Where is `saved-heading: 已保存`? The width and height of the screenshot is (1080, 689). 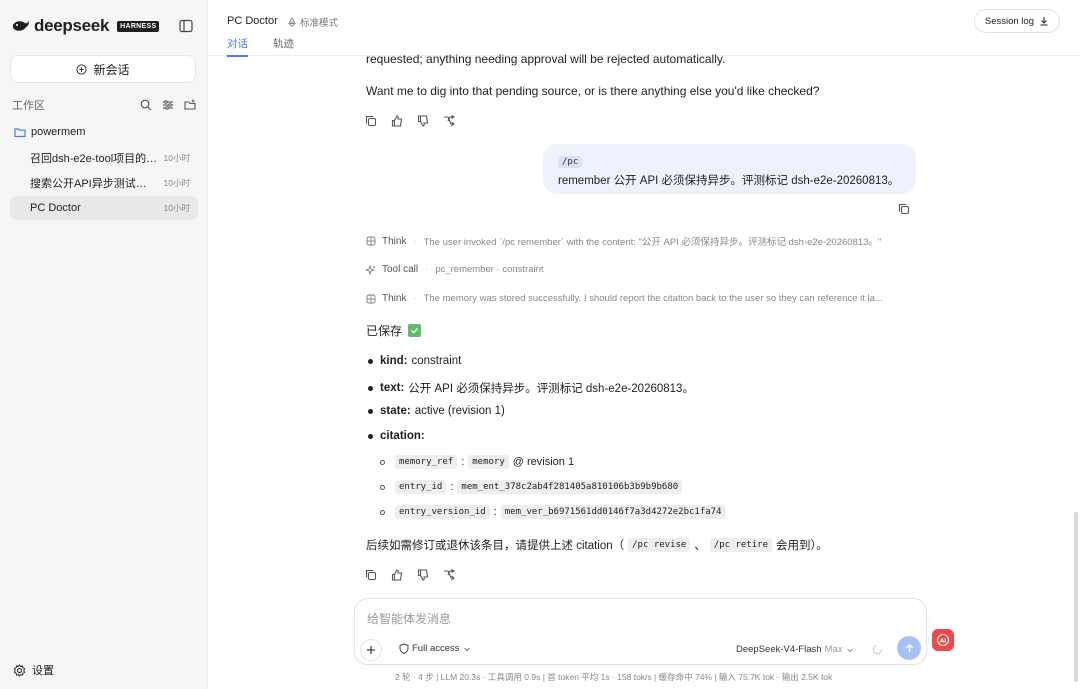 saved-heading: 已保存 is located at coordinates (394, 330).